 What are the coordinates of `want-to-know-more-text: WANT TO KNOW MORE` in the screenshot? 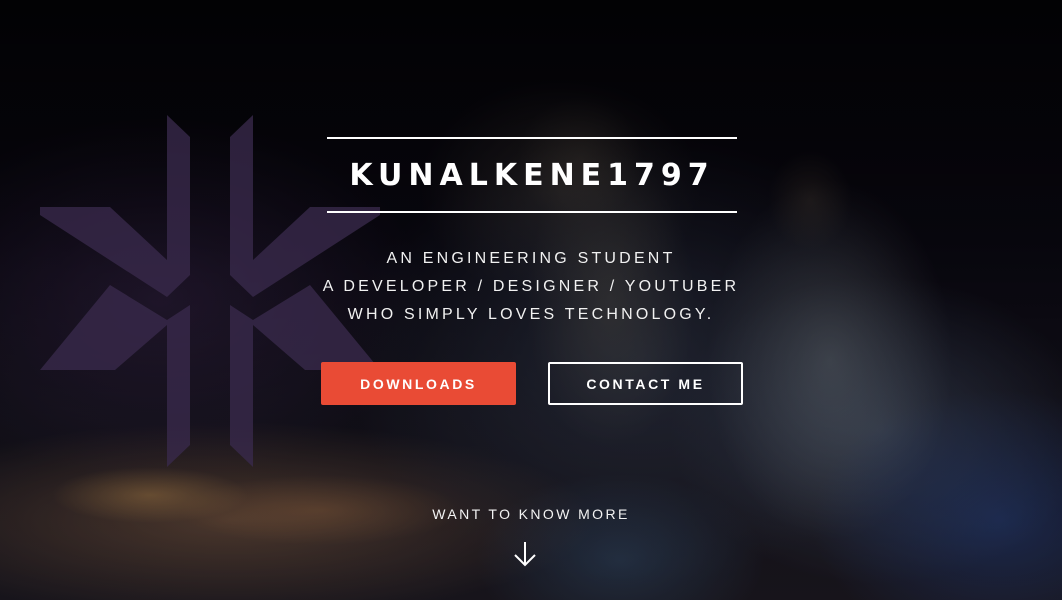 It's located at (531, 514).